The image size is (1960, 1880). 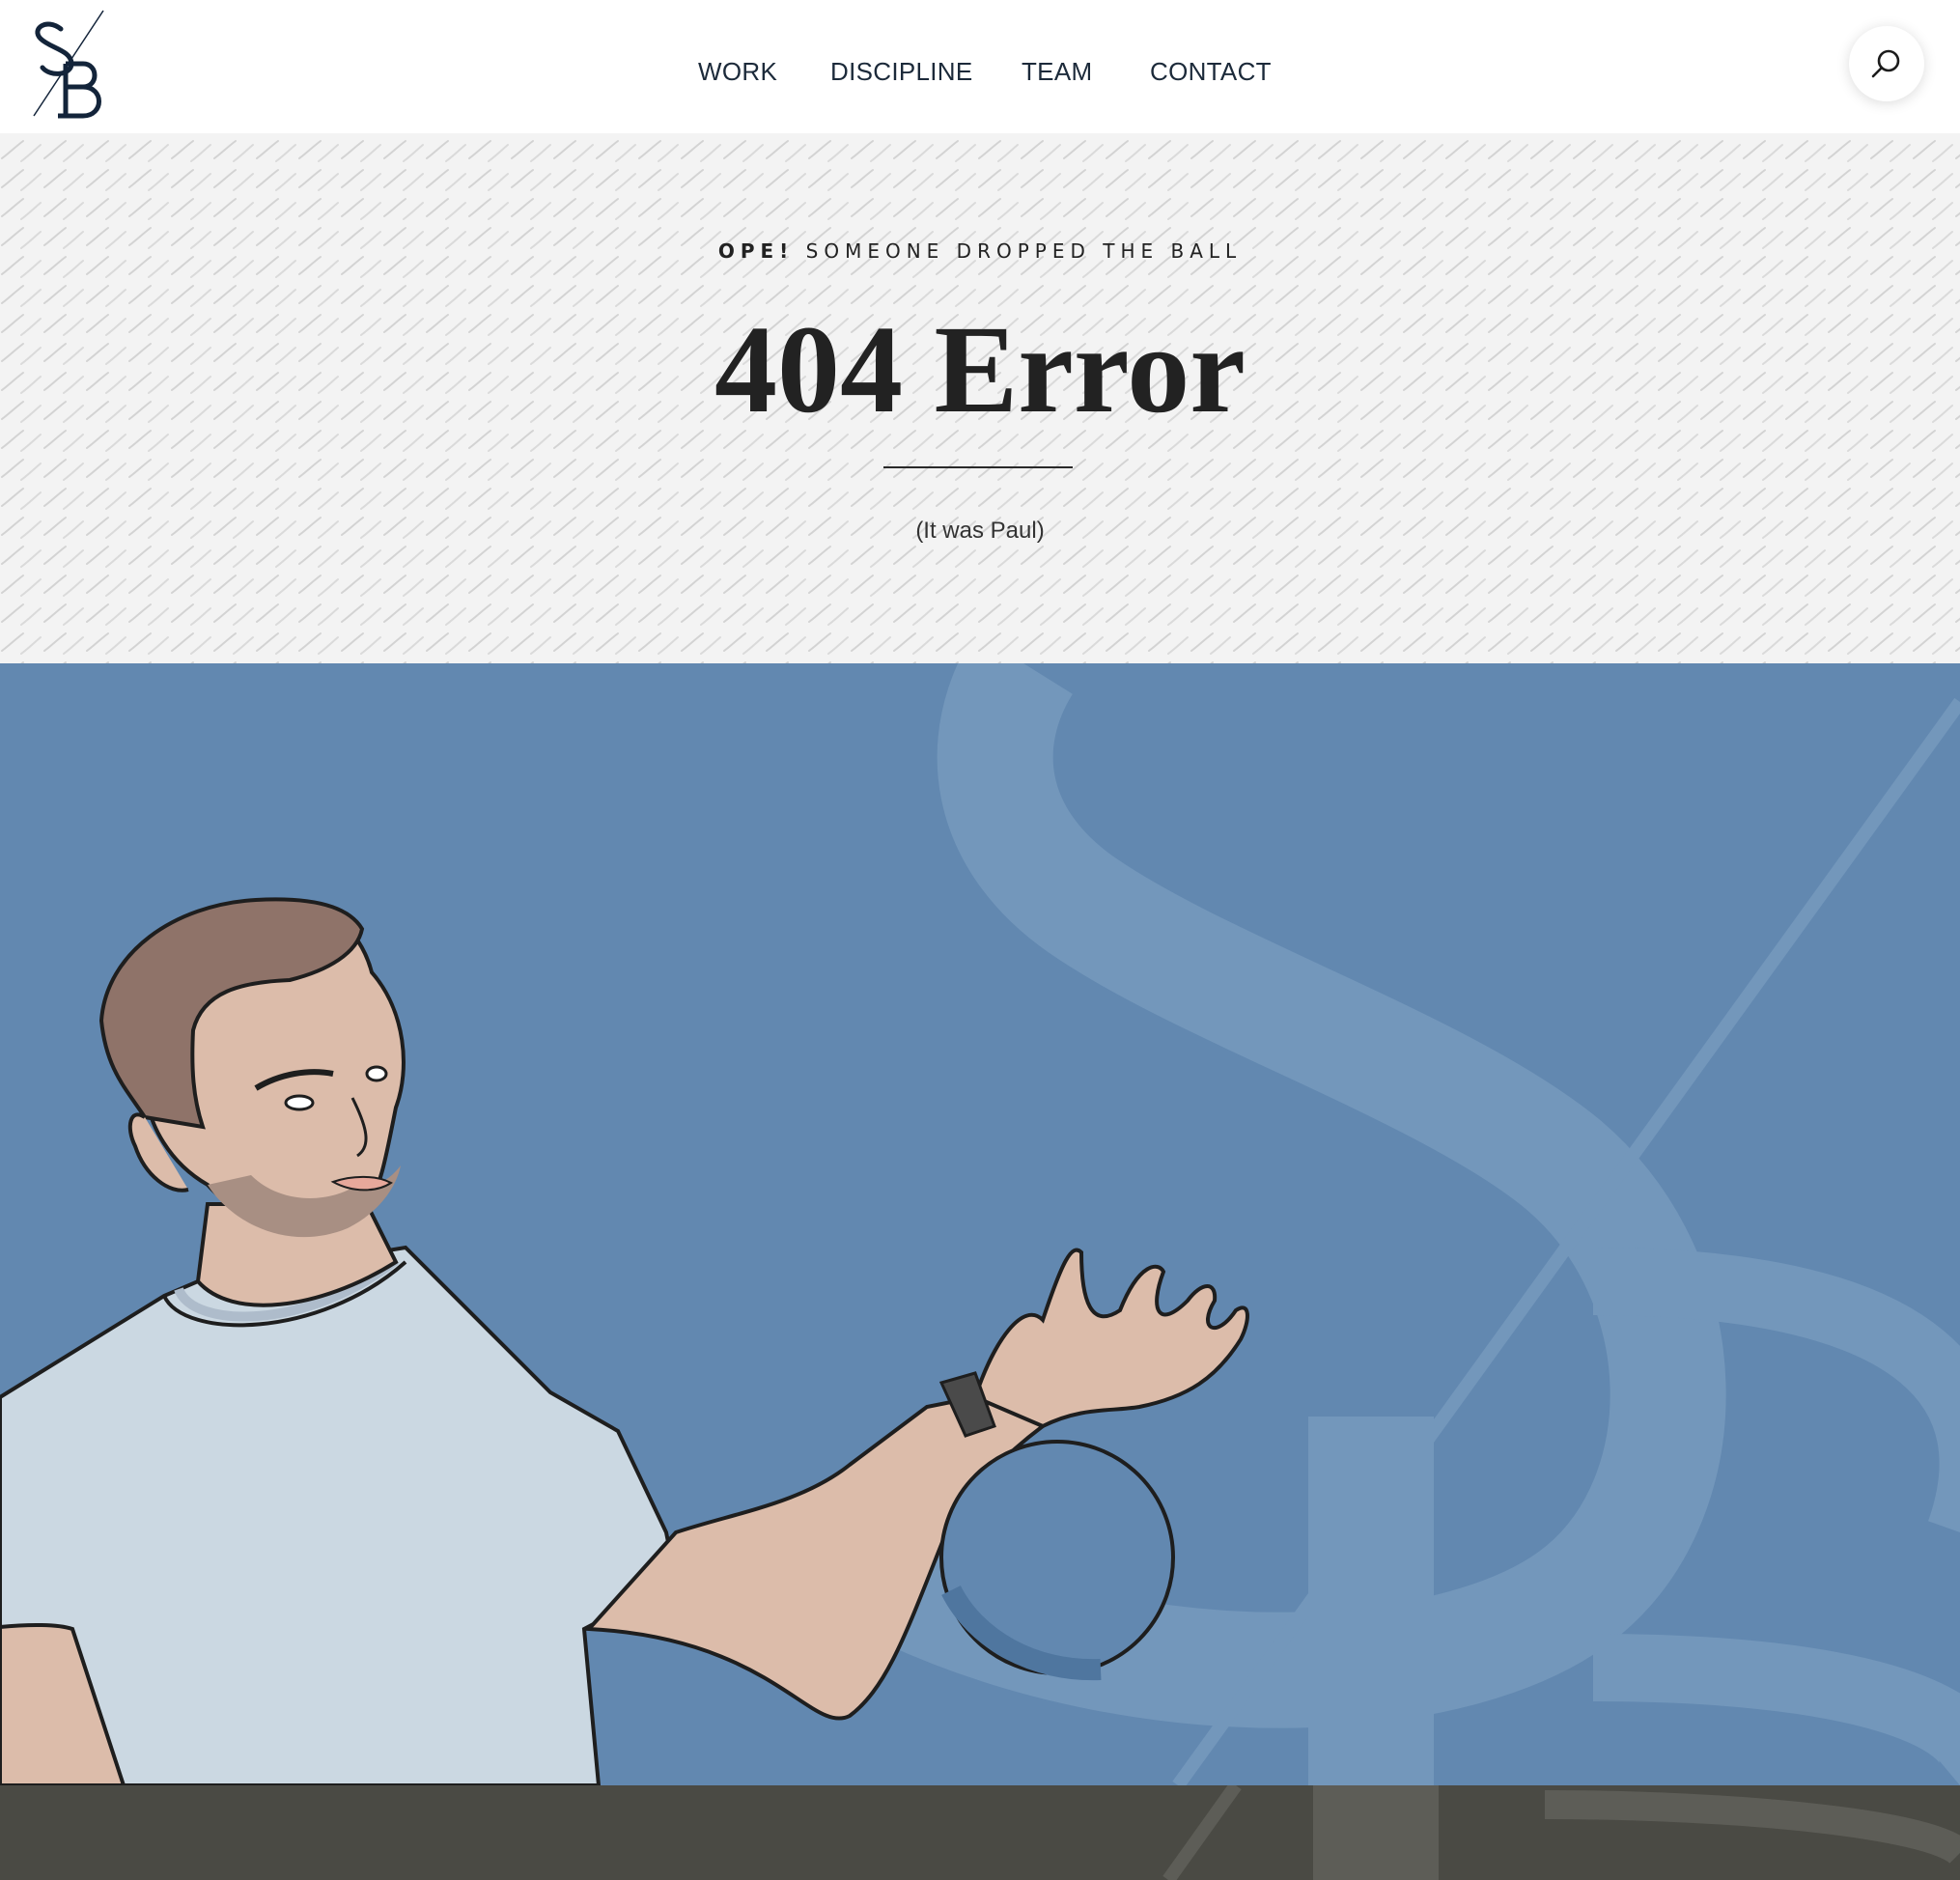 I want to click on main-nav: WORK DISCIPLINE TEAM CONTACT, so click(x=980, y=71).